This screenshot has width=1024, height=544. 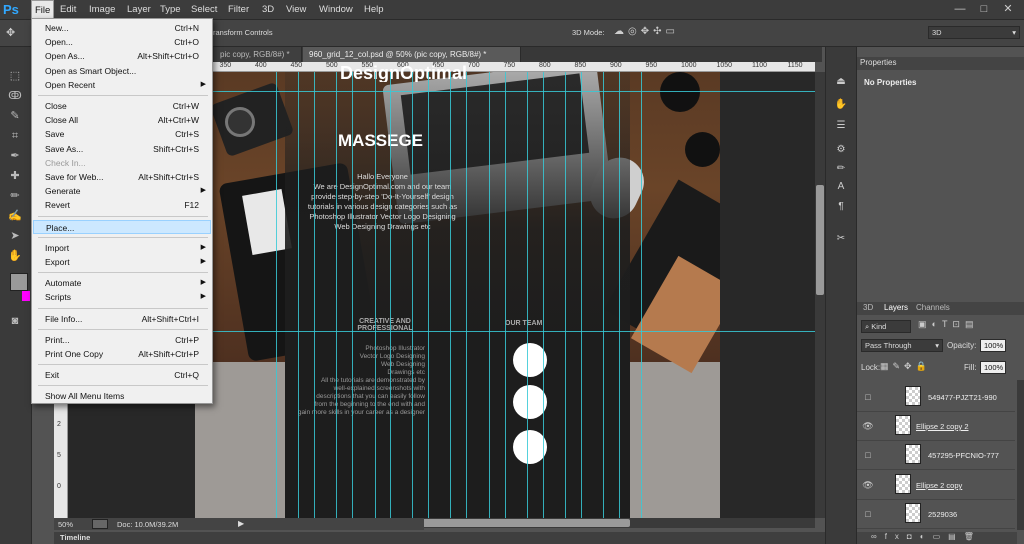 What do you see at coordinates (15, 96) in the screenshot?
I see `lasso-tool-icon: ↂ` at bounding box center [15, 96].